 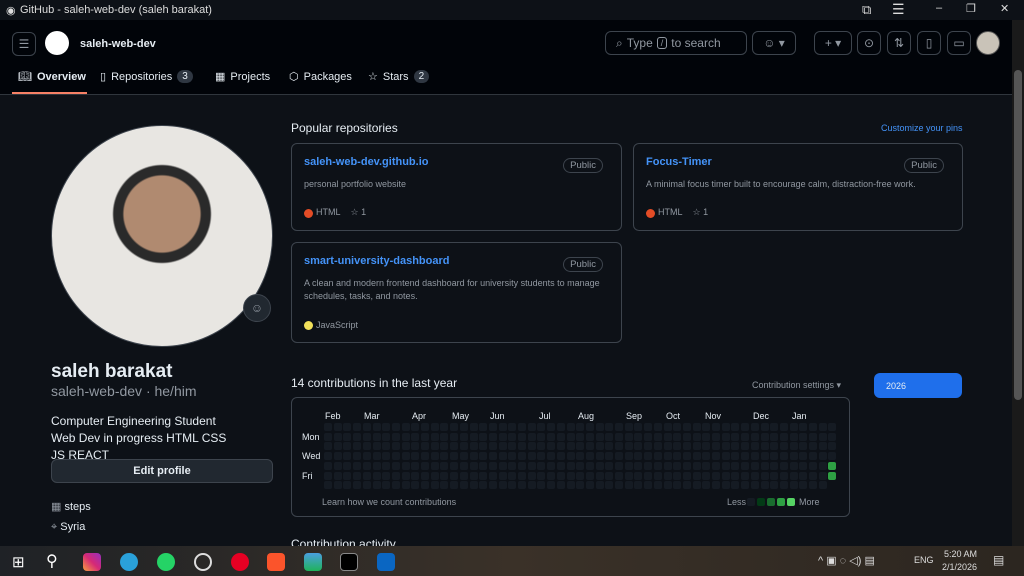 What do you see at coordinates (676, 43) in the screenshot?
I see `search-input: ⌕ Type / to search` at bounding box center [676, 43].